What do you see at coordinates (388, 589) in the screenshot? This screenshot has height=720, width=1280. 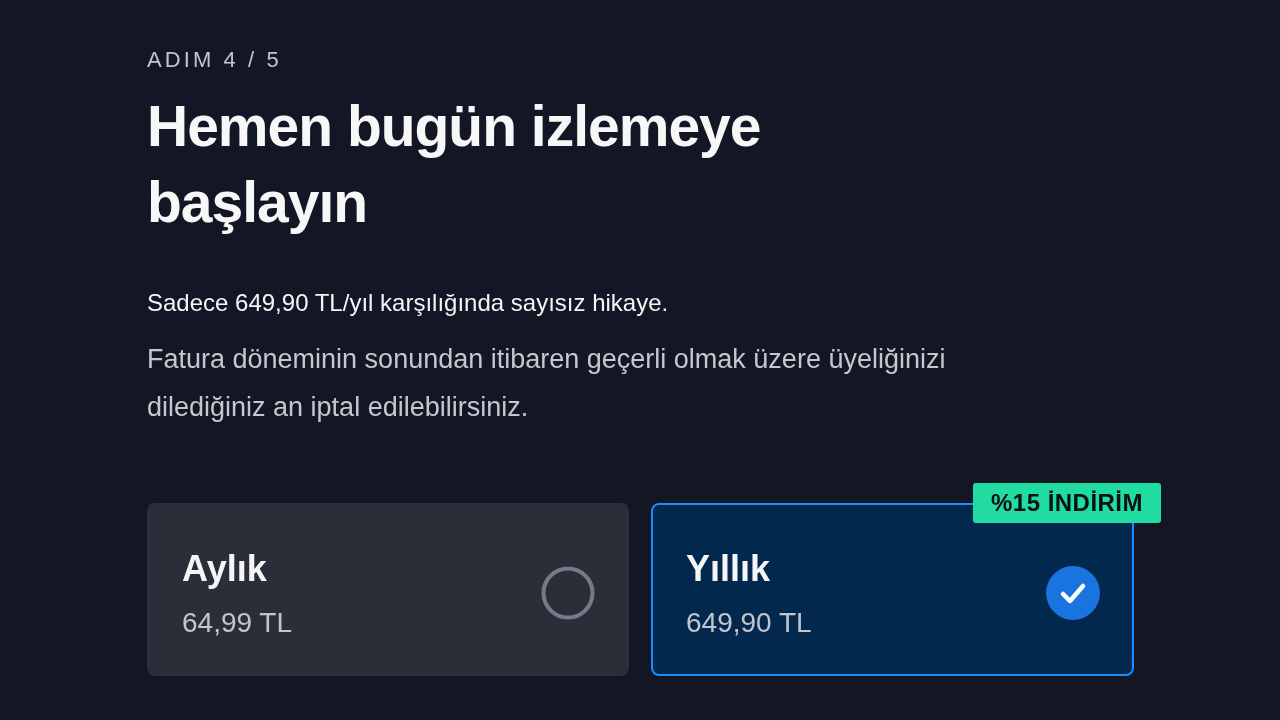 I see `plan-option-card: Aylık 64,99 TL` at bounding box center [388, 589].